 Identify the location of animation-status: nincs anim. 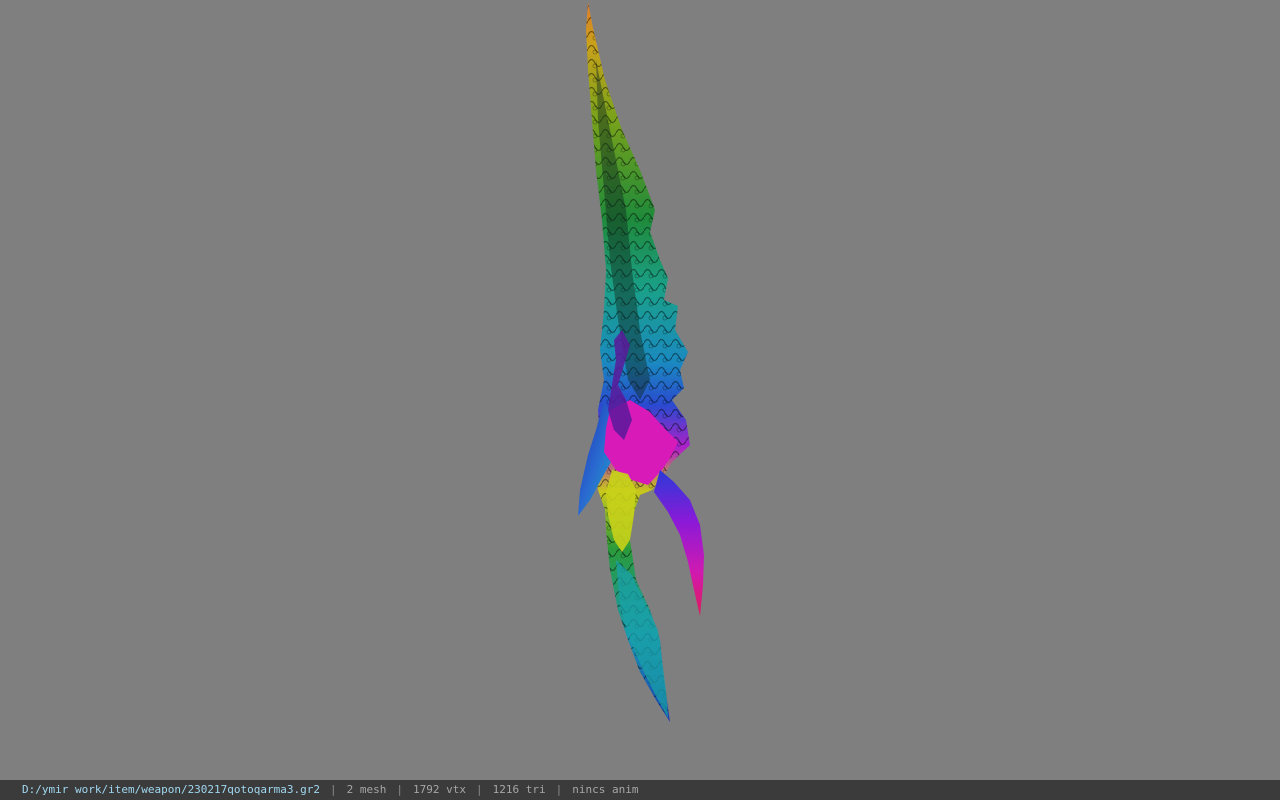
(605, 789).